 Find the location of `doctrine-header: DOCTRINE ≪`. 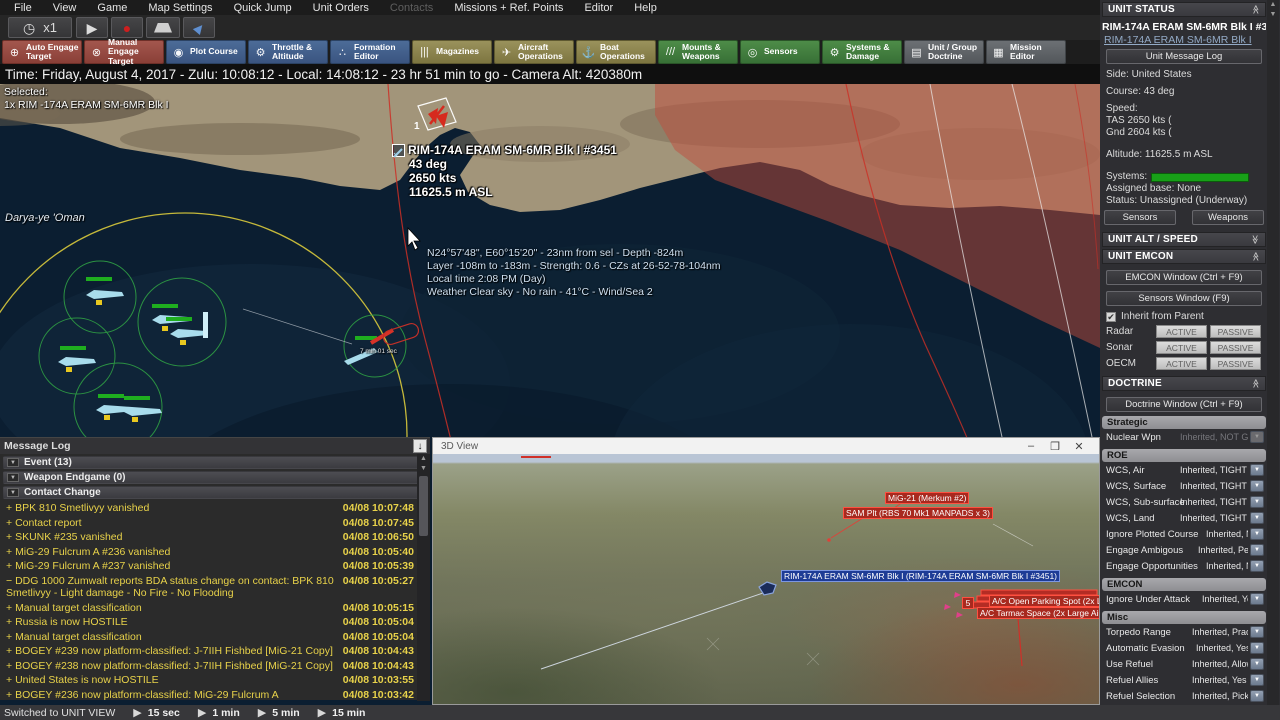

doctrine-header: DOCTRINE ≪ is located at coordinates (1184, 383).